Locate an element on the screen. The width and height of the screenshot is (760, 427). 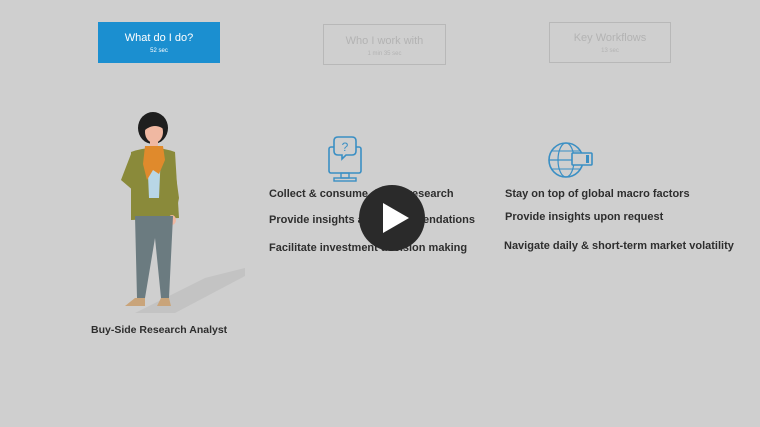
tab-label: Key Workflows is located at coordinates (610, 38).